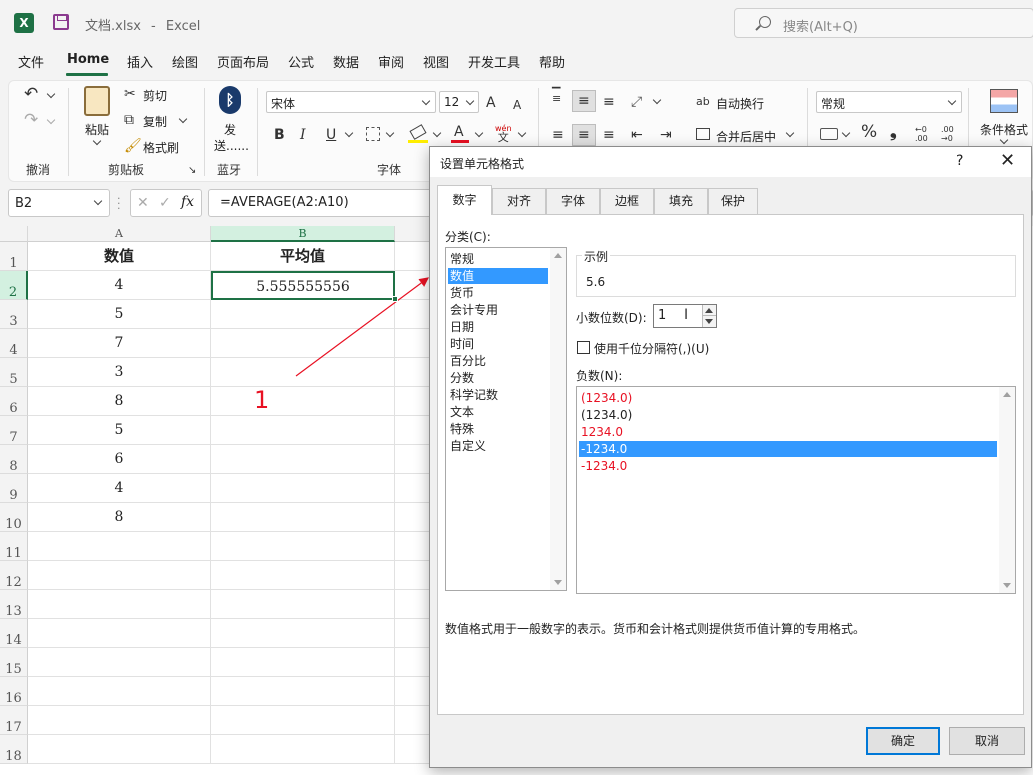 The width and height of the screenshot is (1033, 775). What do you see at coordinates (503, 133) in the screenshot?
I see `phonetic-icon: wén 文` at bounding box center [503, 133].